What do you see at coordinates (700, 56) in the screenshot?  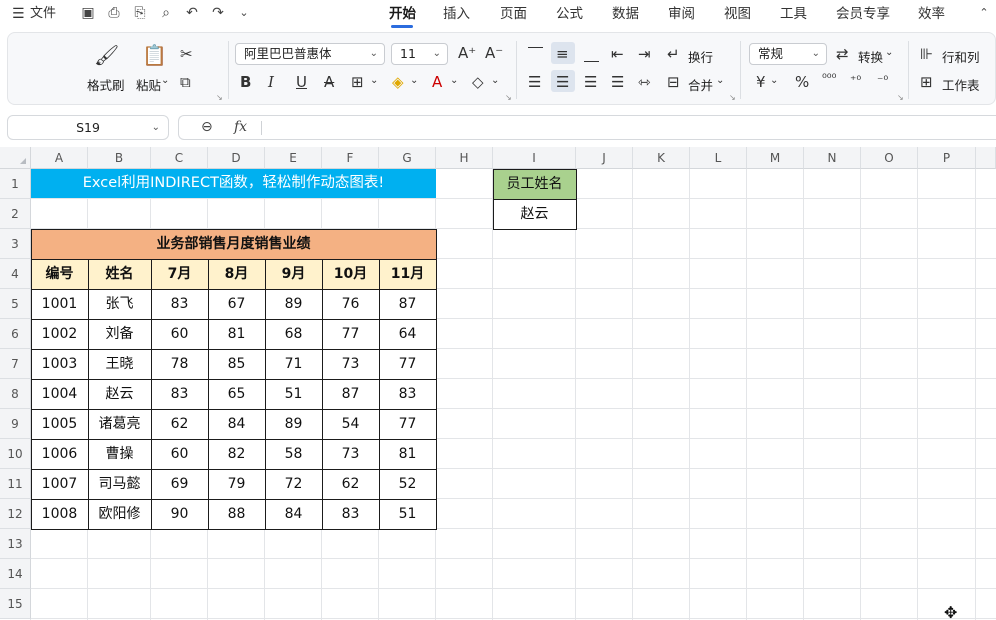 I see `wrap-text-label: 换行` at bounding box center [700, 56].